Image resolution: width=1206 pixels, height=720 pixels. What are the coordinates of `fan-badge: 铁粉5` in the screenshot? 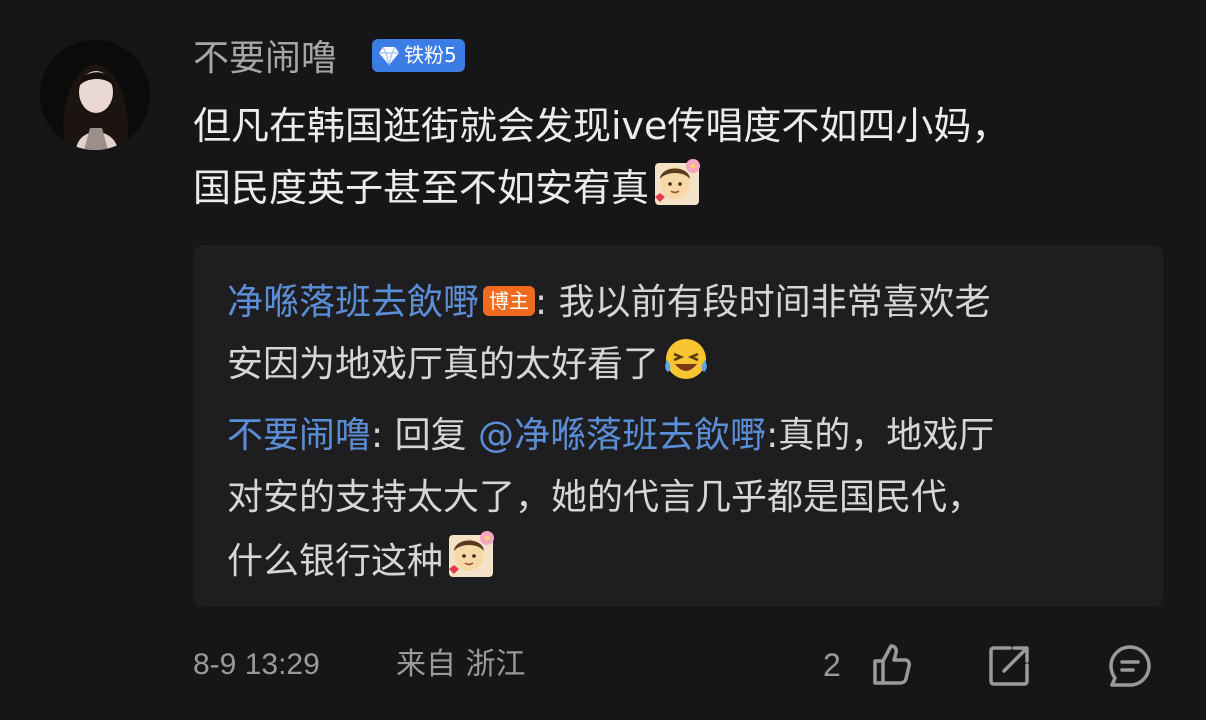 It's located at (418, 55).